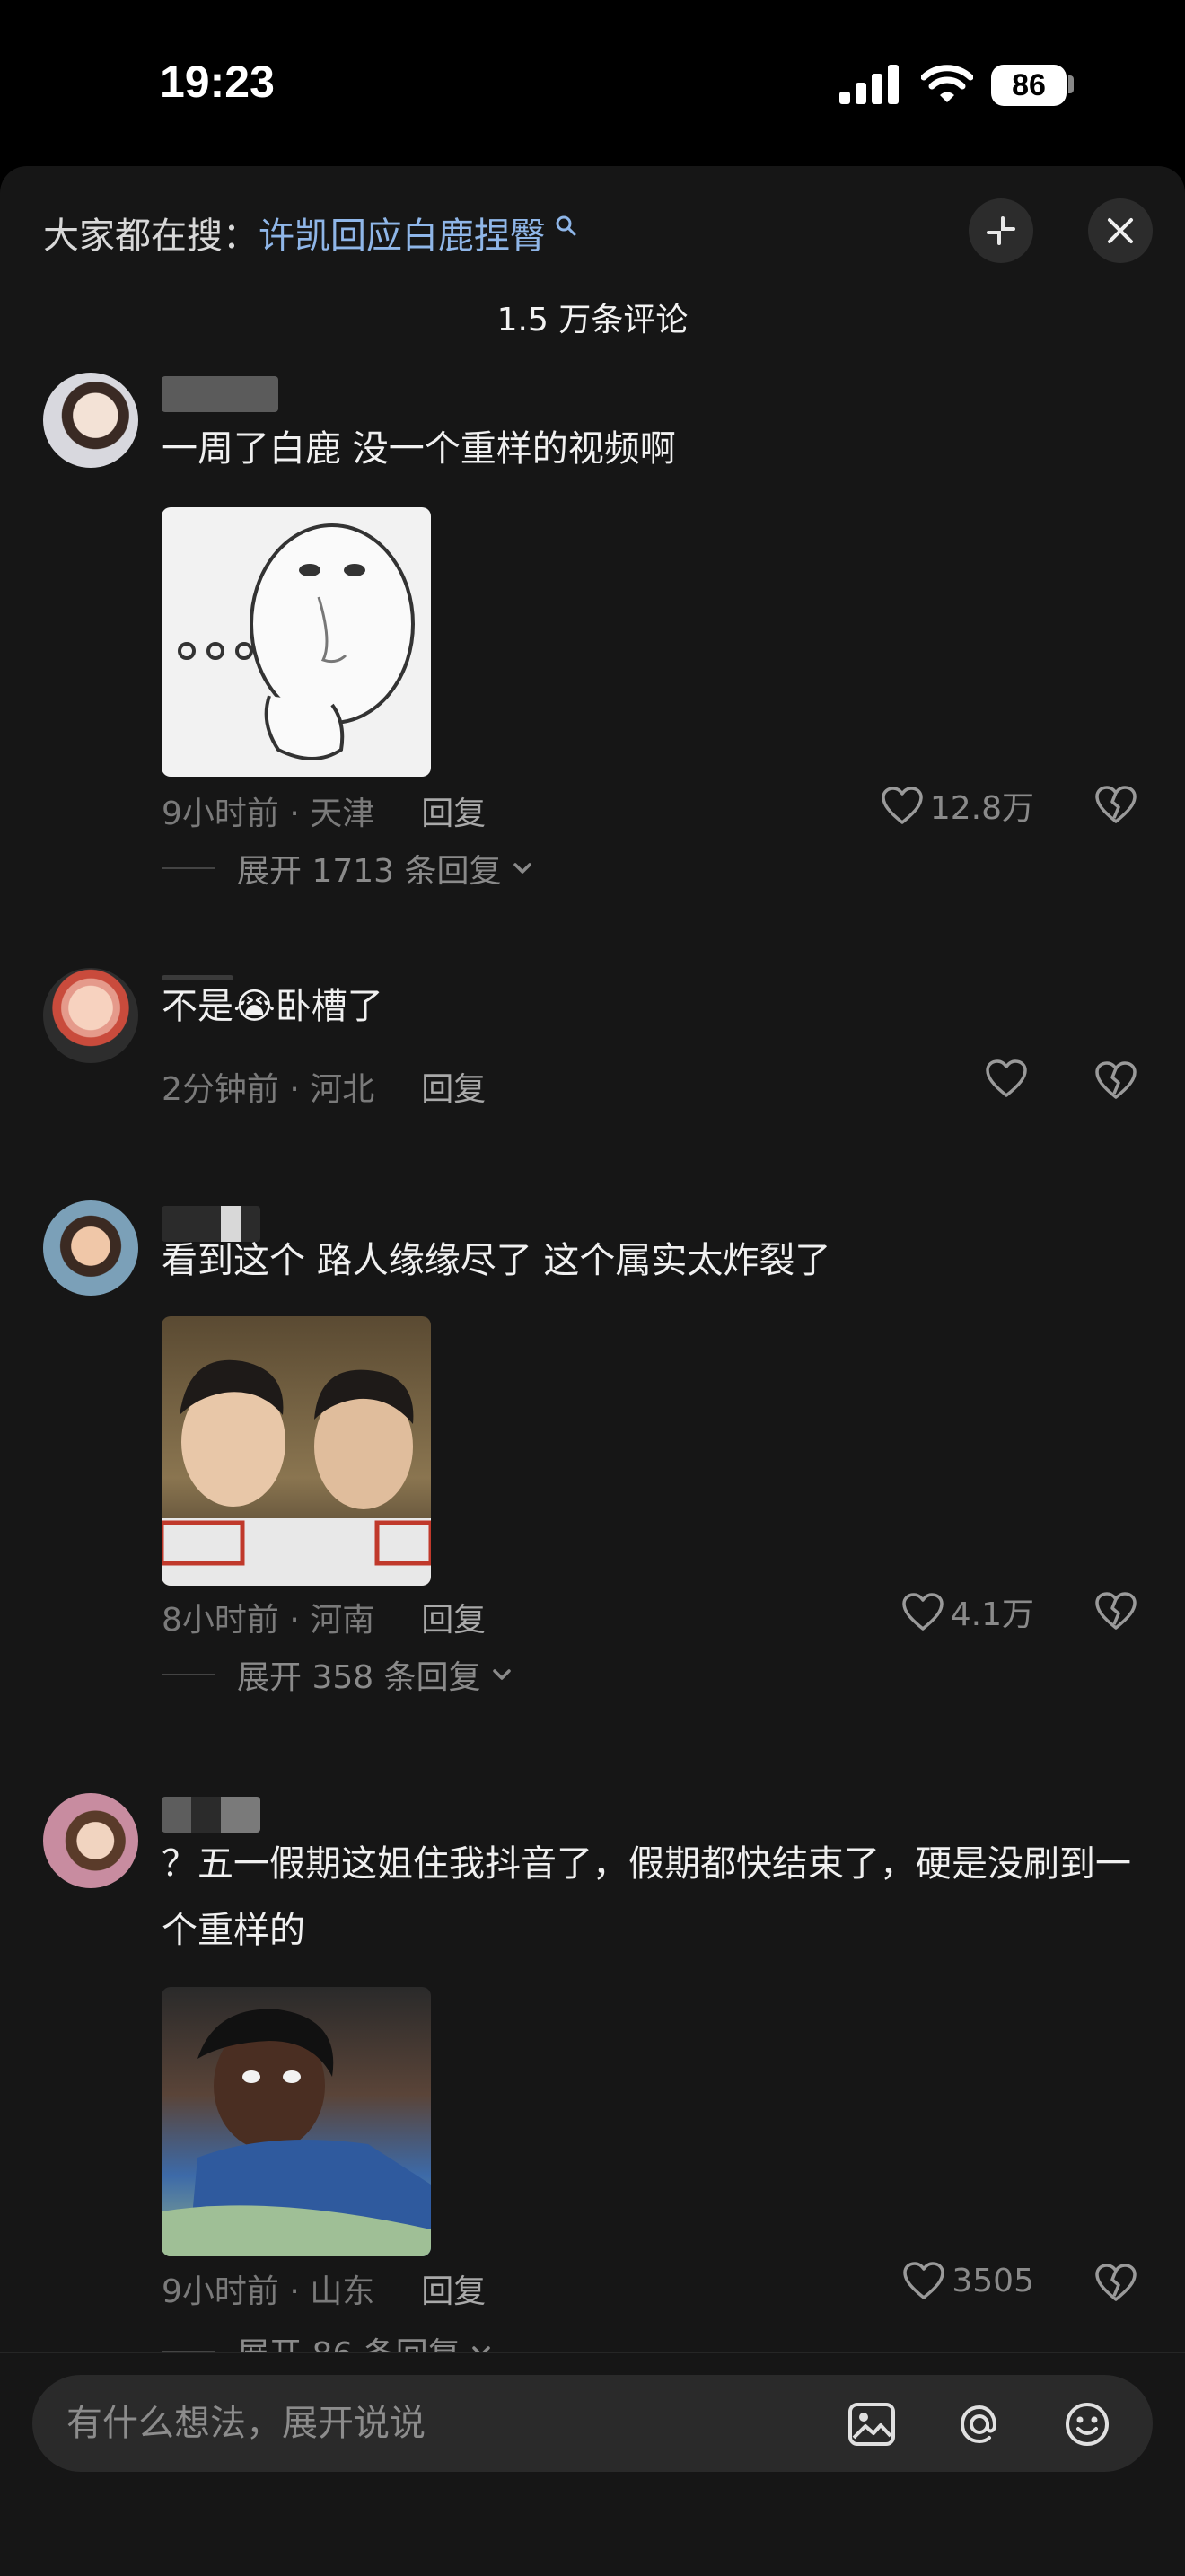 This screenshot has height=2576, width=1185. I want to click on comment-meta: 2分钟前 · 河北 回复, so click(324, 1086).